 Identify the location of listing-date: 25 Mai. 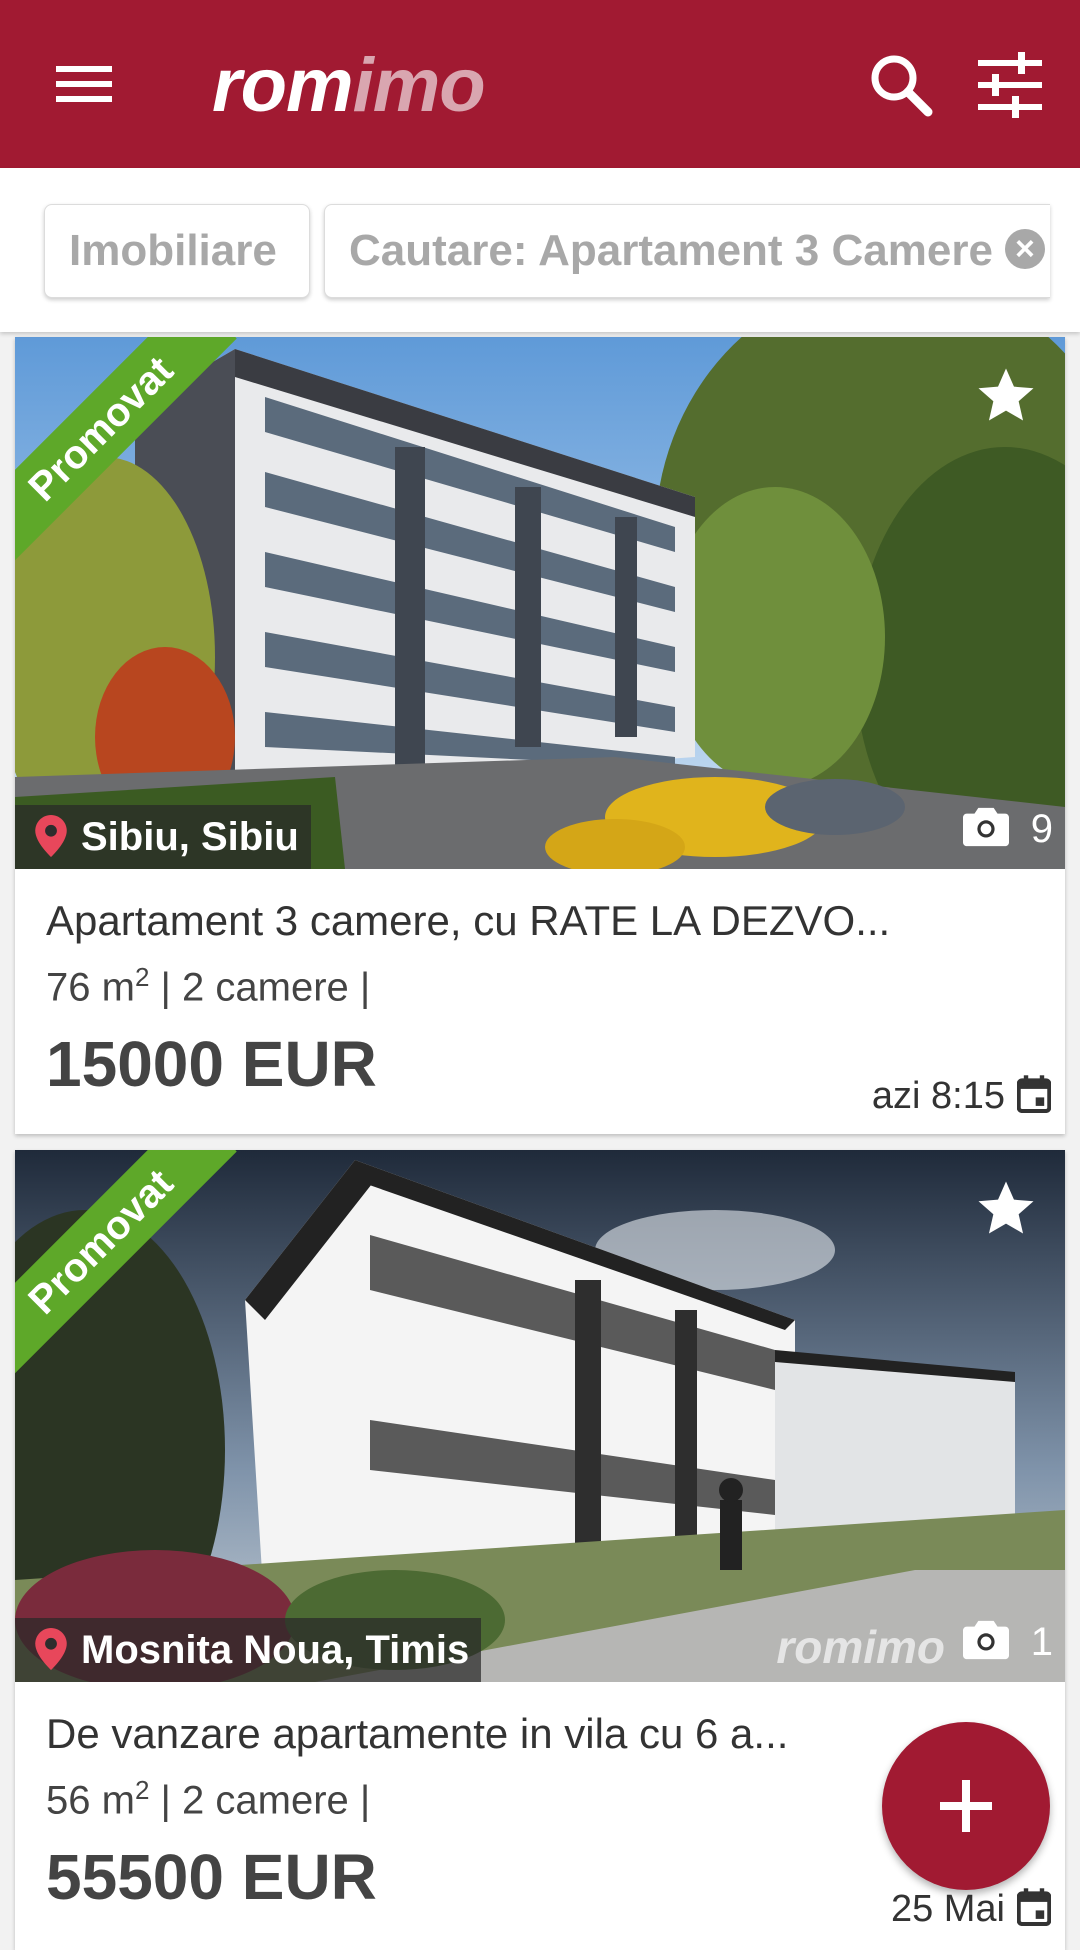
(971, 1909).